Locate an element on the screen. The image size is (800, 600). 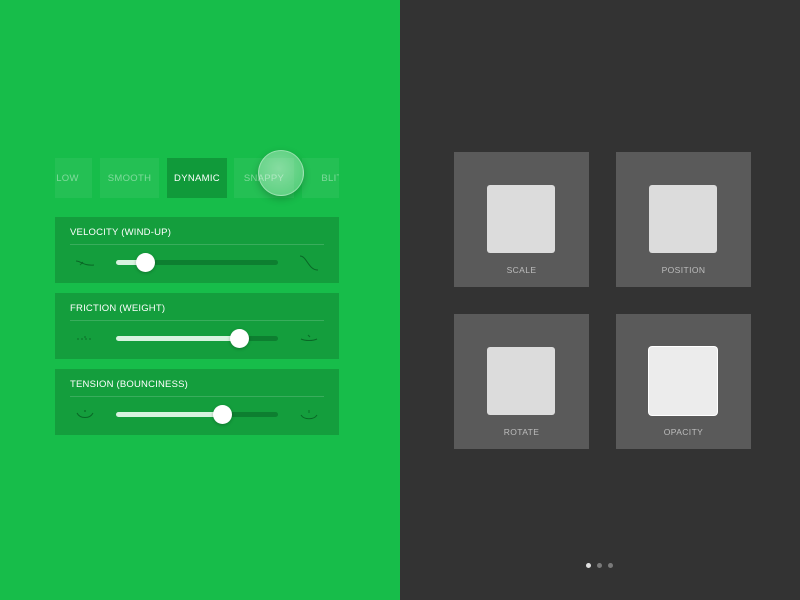
velocity-slider is located at coordinates (197, 262).